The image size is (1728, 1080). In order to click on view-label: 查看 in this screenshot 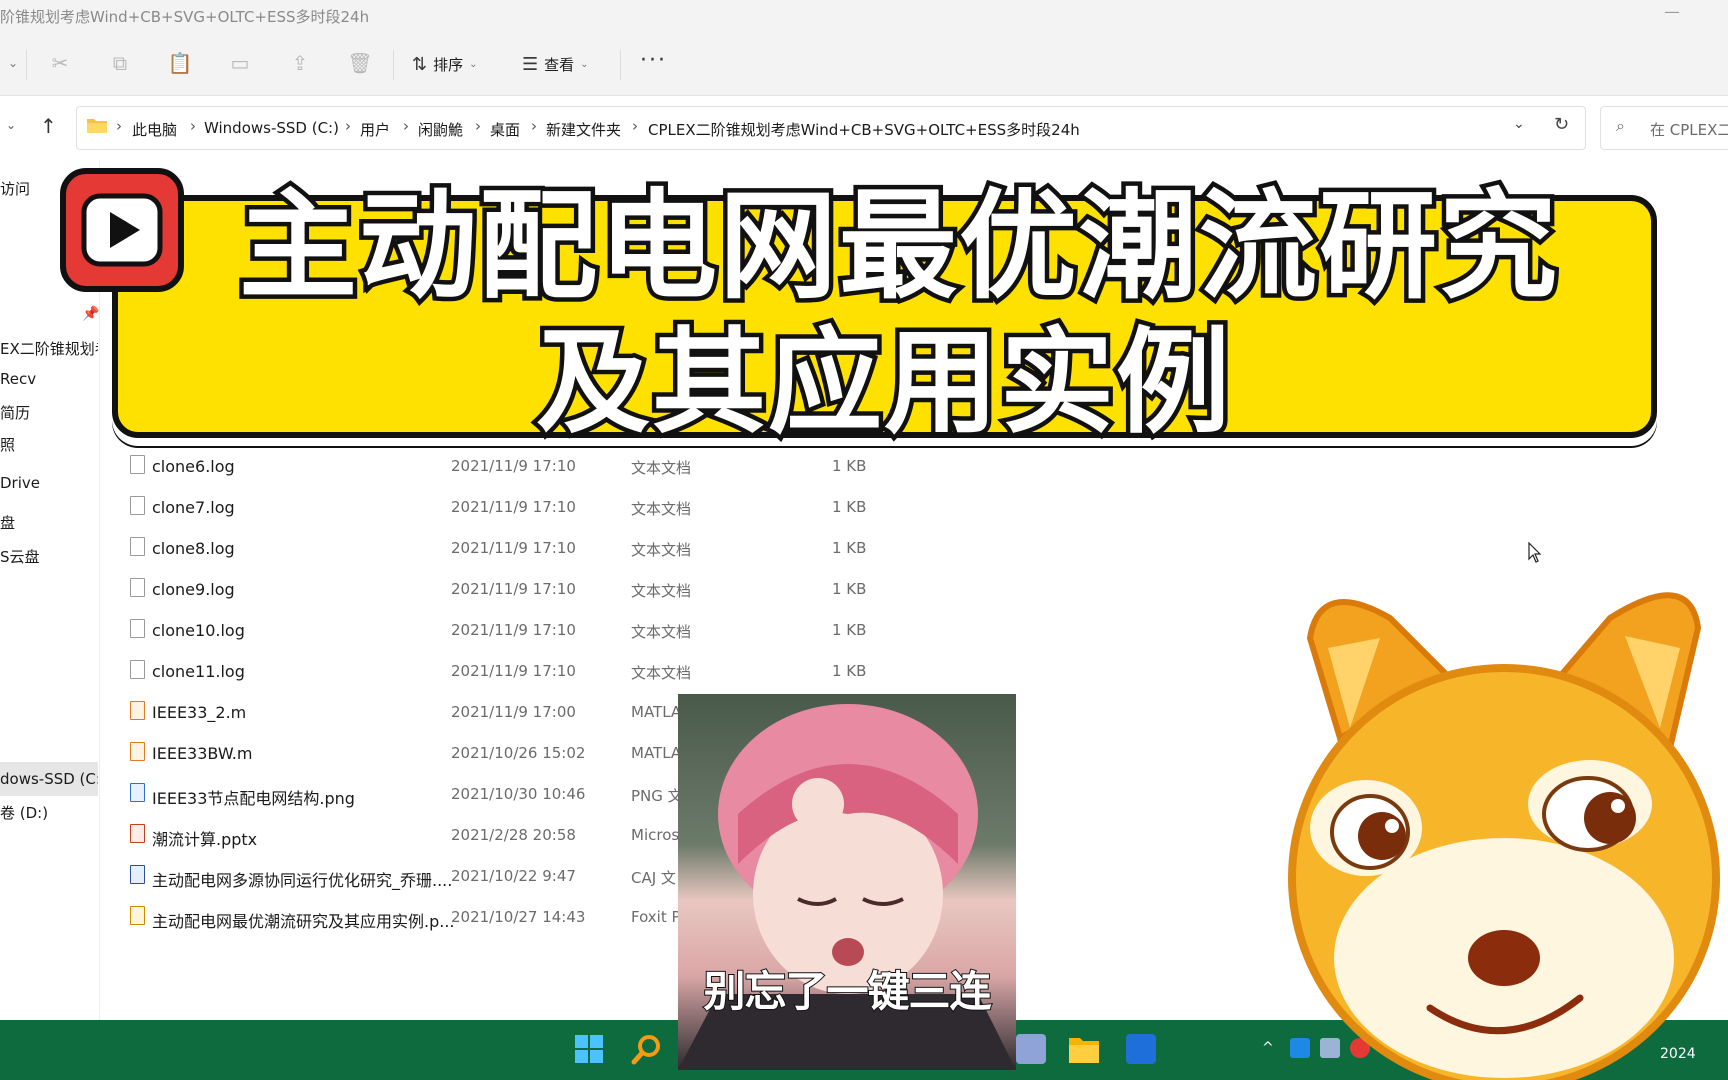, I will do `click(559, 64)`.